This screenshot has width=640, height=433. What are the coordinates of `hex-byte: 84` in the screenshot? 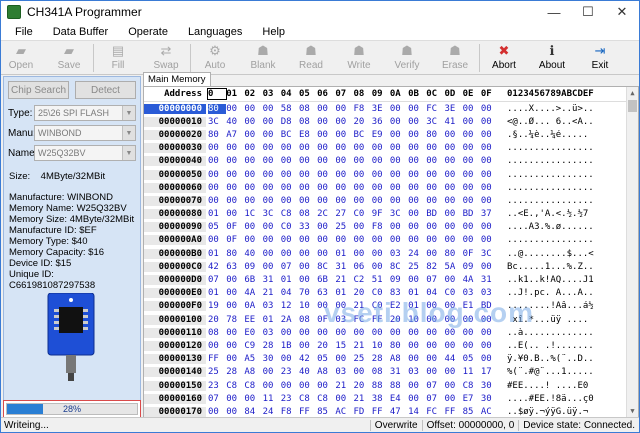 It's located at (253, 412).